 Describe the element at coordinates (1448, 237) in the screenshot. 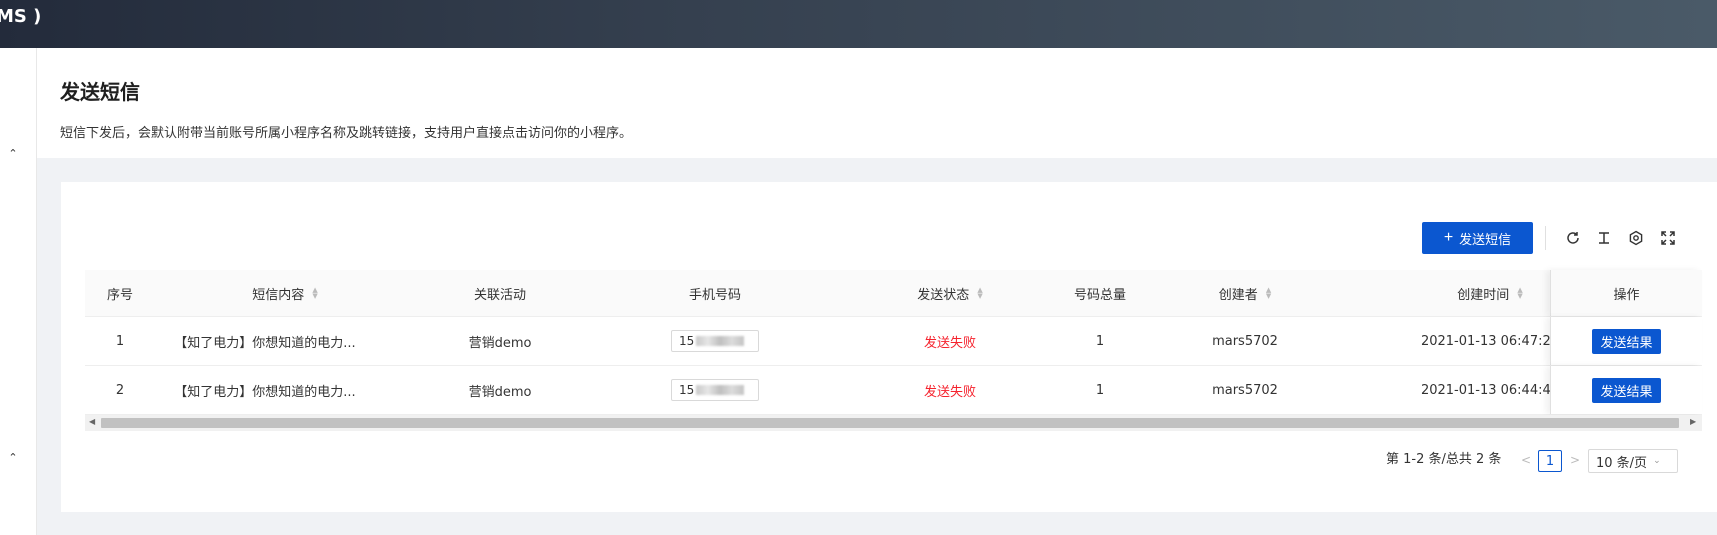

I see `plus-icon: +` at that location.